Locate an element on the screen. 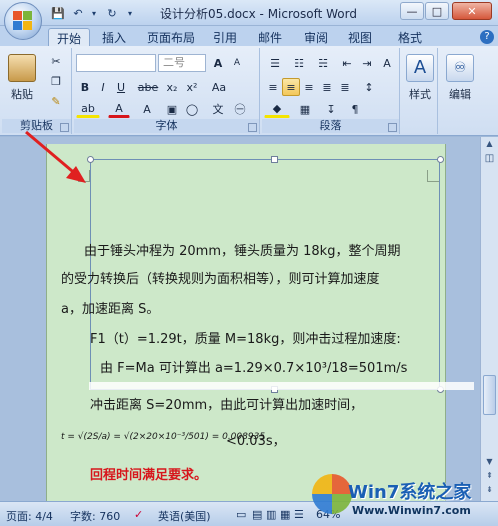 The image size is (498, 526). clipboard-launcher-icon is located at coordinates (64, 127).